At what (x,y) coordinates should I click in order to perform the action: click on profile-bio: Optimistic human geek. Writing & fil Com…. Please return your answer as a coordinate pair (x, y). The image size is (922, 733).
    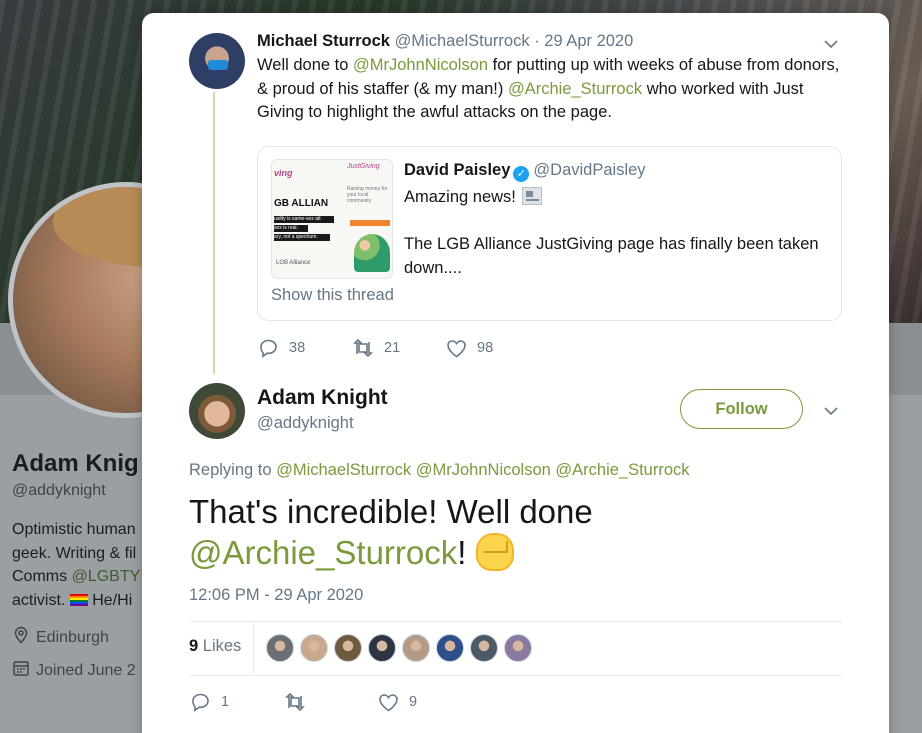
    Looking at the image, I should click on (82, 565).